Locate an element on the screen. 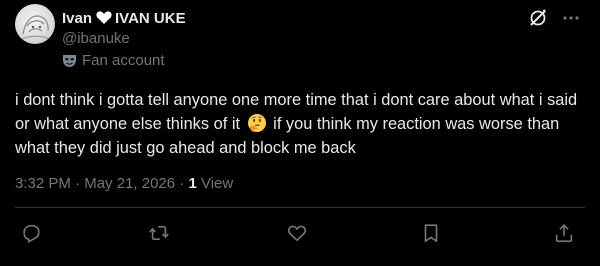 Image resolution: width=600 pixels, height=266 pixels. share-icon is located at coordinates (564, 233).